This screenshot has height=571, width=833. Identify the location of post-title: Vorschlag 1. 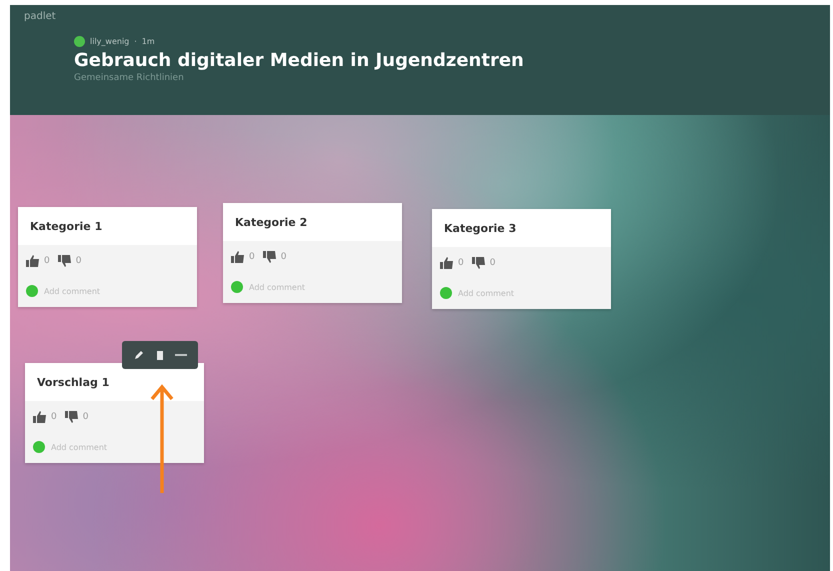
(114, 382).